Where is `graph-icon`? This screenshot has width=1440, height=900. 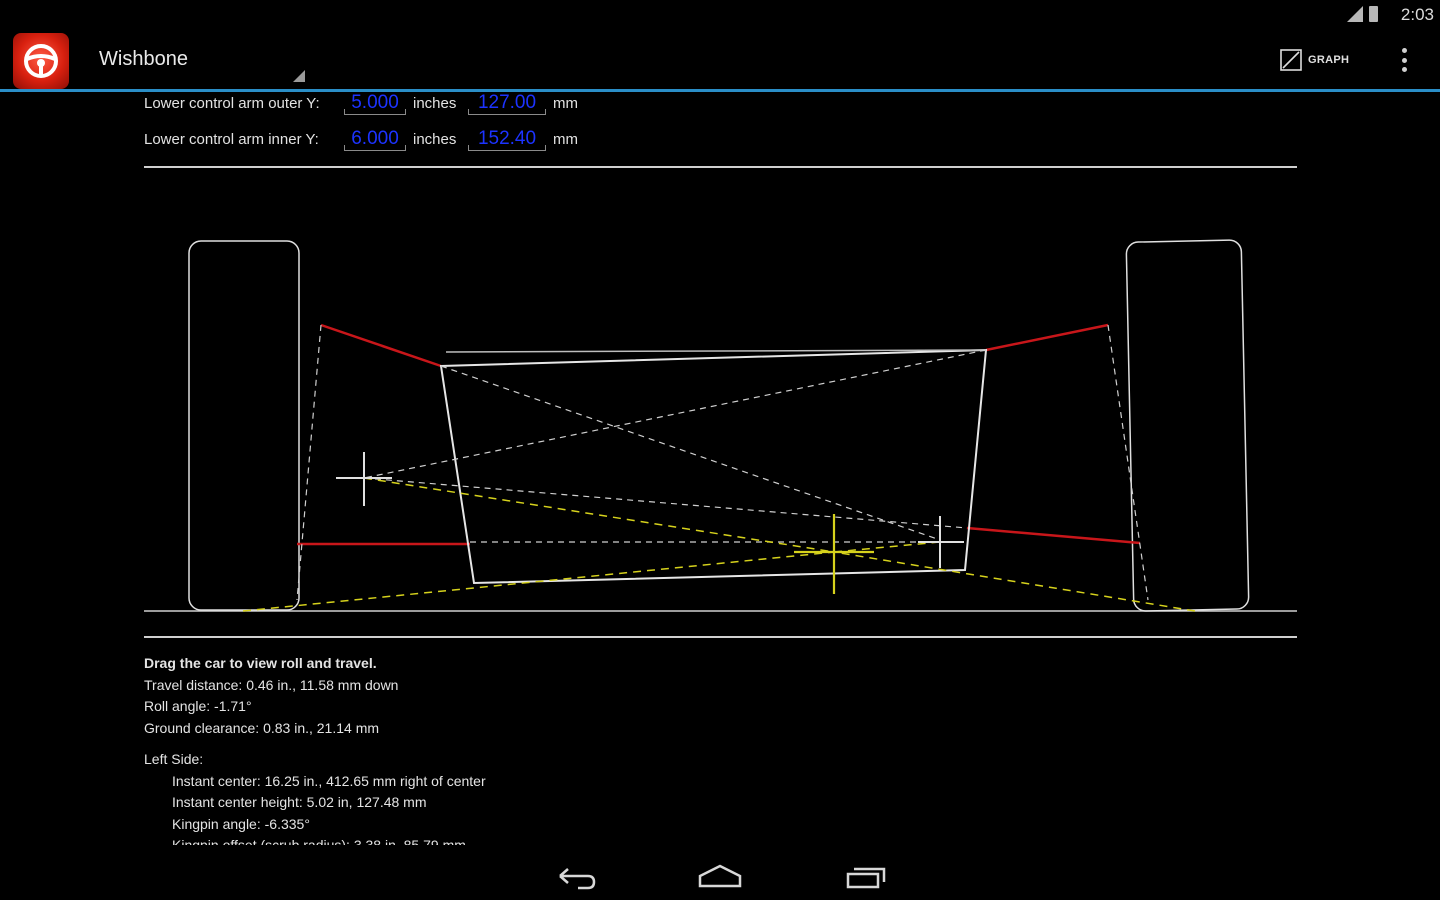
graph-icon is located at coordinates (1291, 60).